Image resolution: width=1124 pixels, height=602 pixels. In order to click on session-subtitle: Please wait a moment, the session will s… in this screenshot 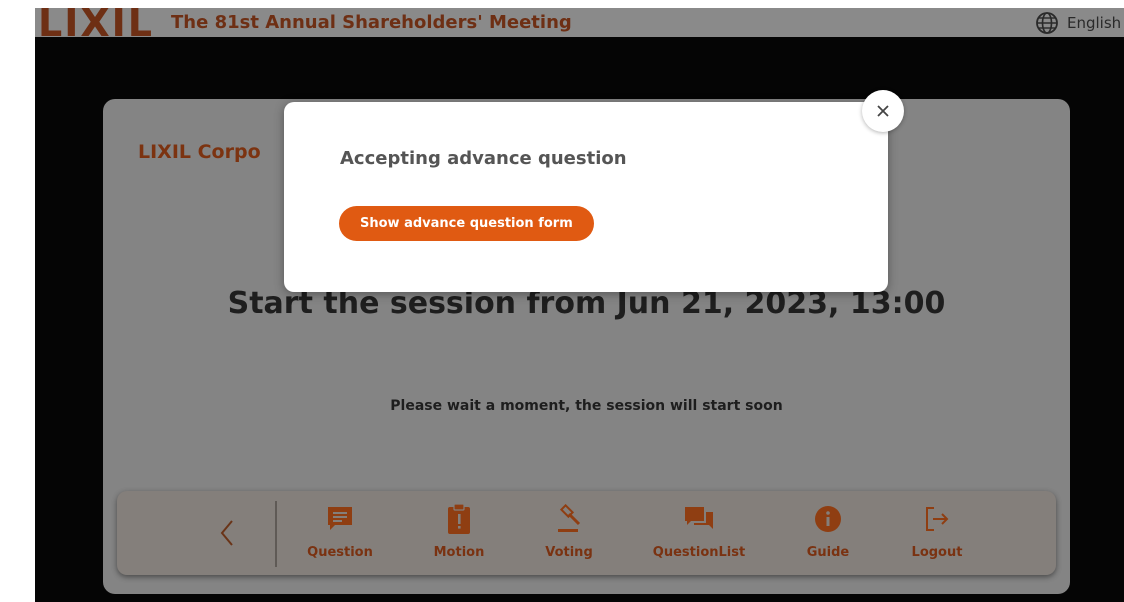, I will do `click(586, 406)`.